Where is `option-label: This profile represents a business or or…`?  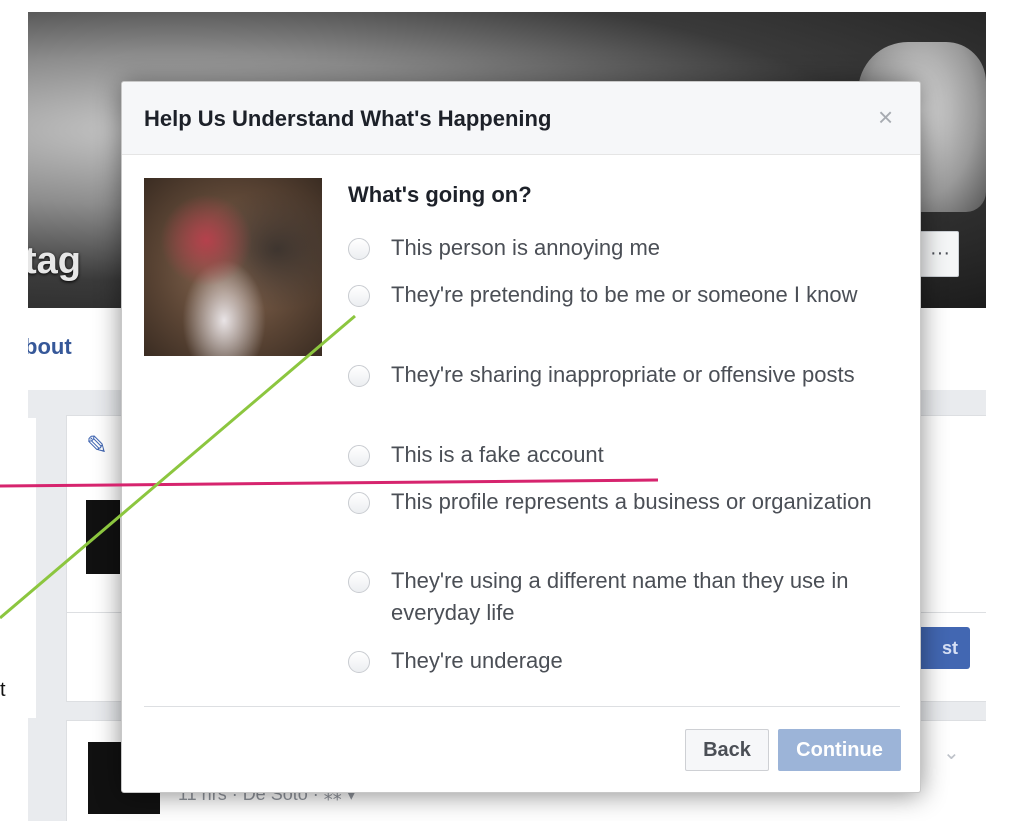
option-label: This profile represents a business or or… is located at coordinates (631, 501).